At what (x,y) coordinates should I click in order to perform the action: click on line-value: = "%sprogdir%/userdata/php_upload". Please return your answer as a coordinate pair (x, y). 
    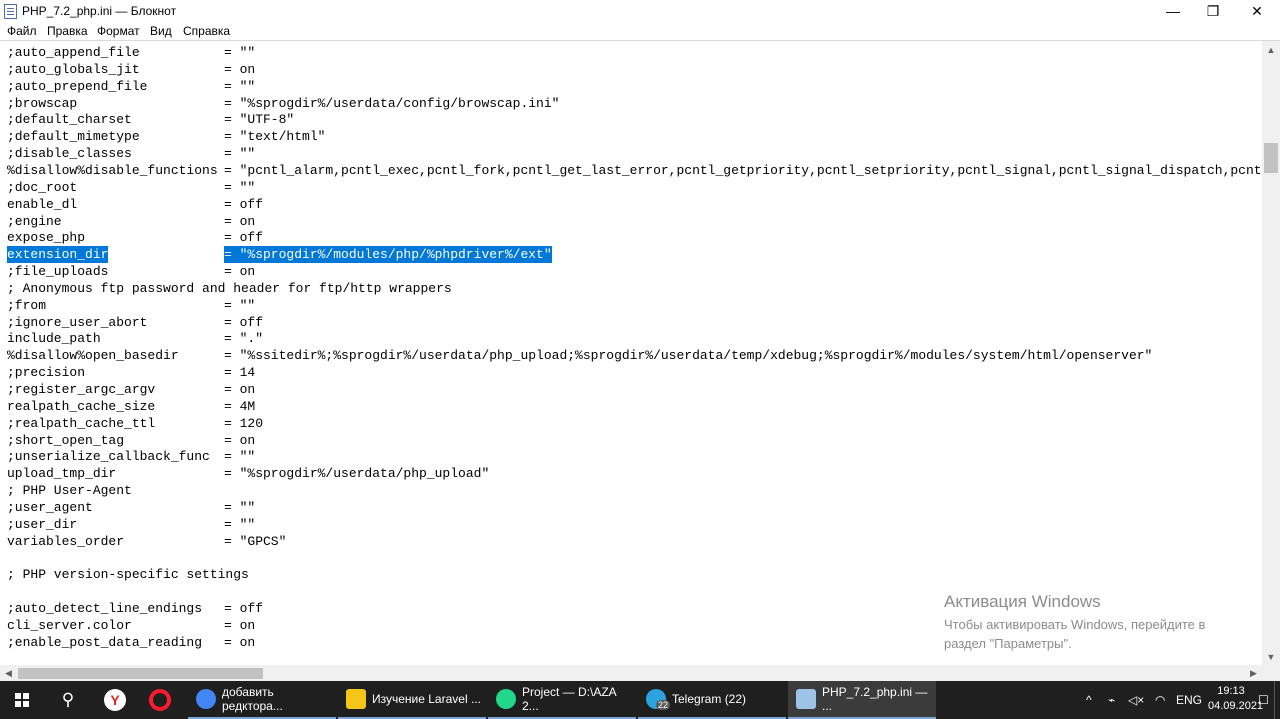
    Looking at the image, I should click on (357, 474).